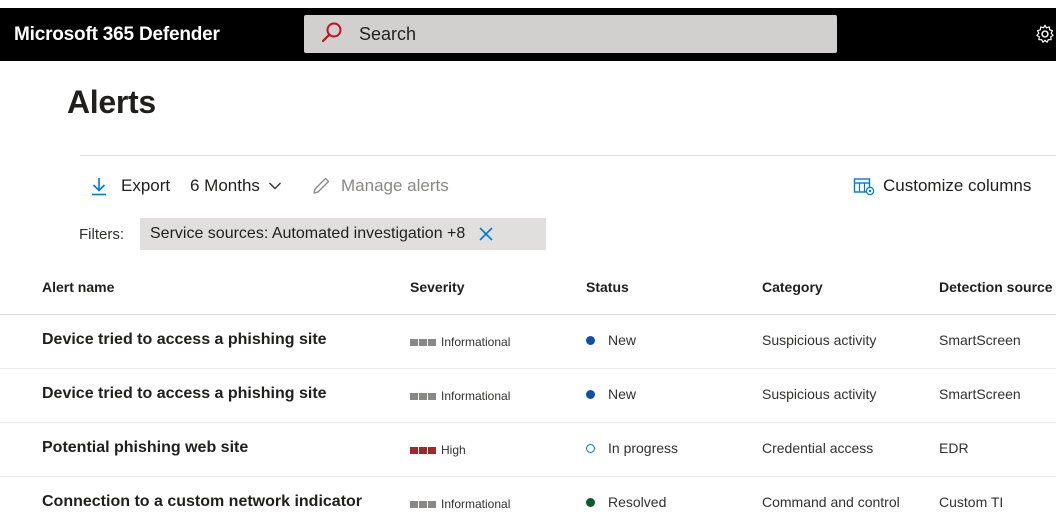 The image size is (1056, 514). What do you see at coordinates (146, 185) in the screenshot?
I see `export-label: Export` at bounding box center [146, 185].